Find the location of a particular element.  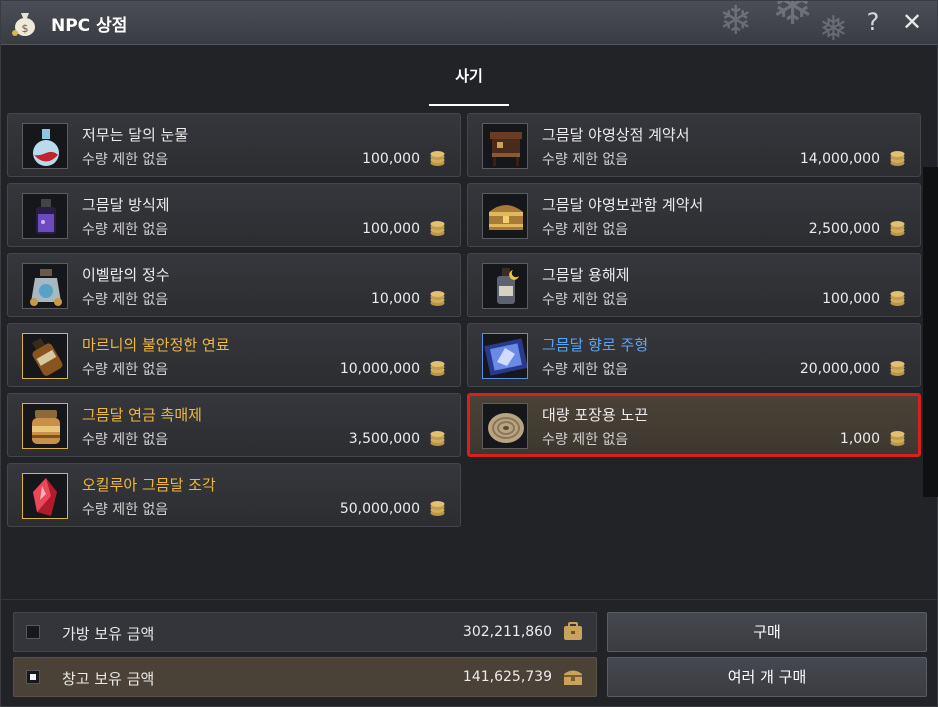

money-bag-icon: $ is located at coordinates (23, 24).